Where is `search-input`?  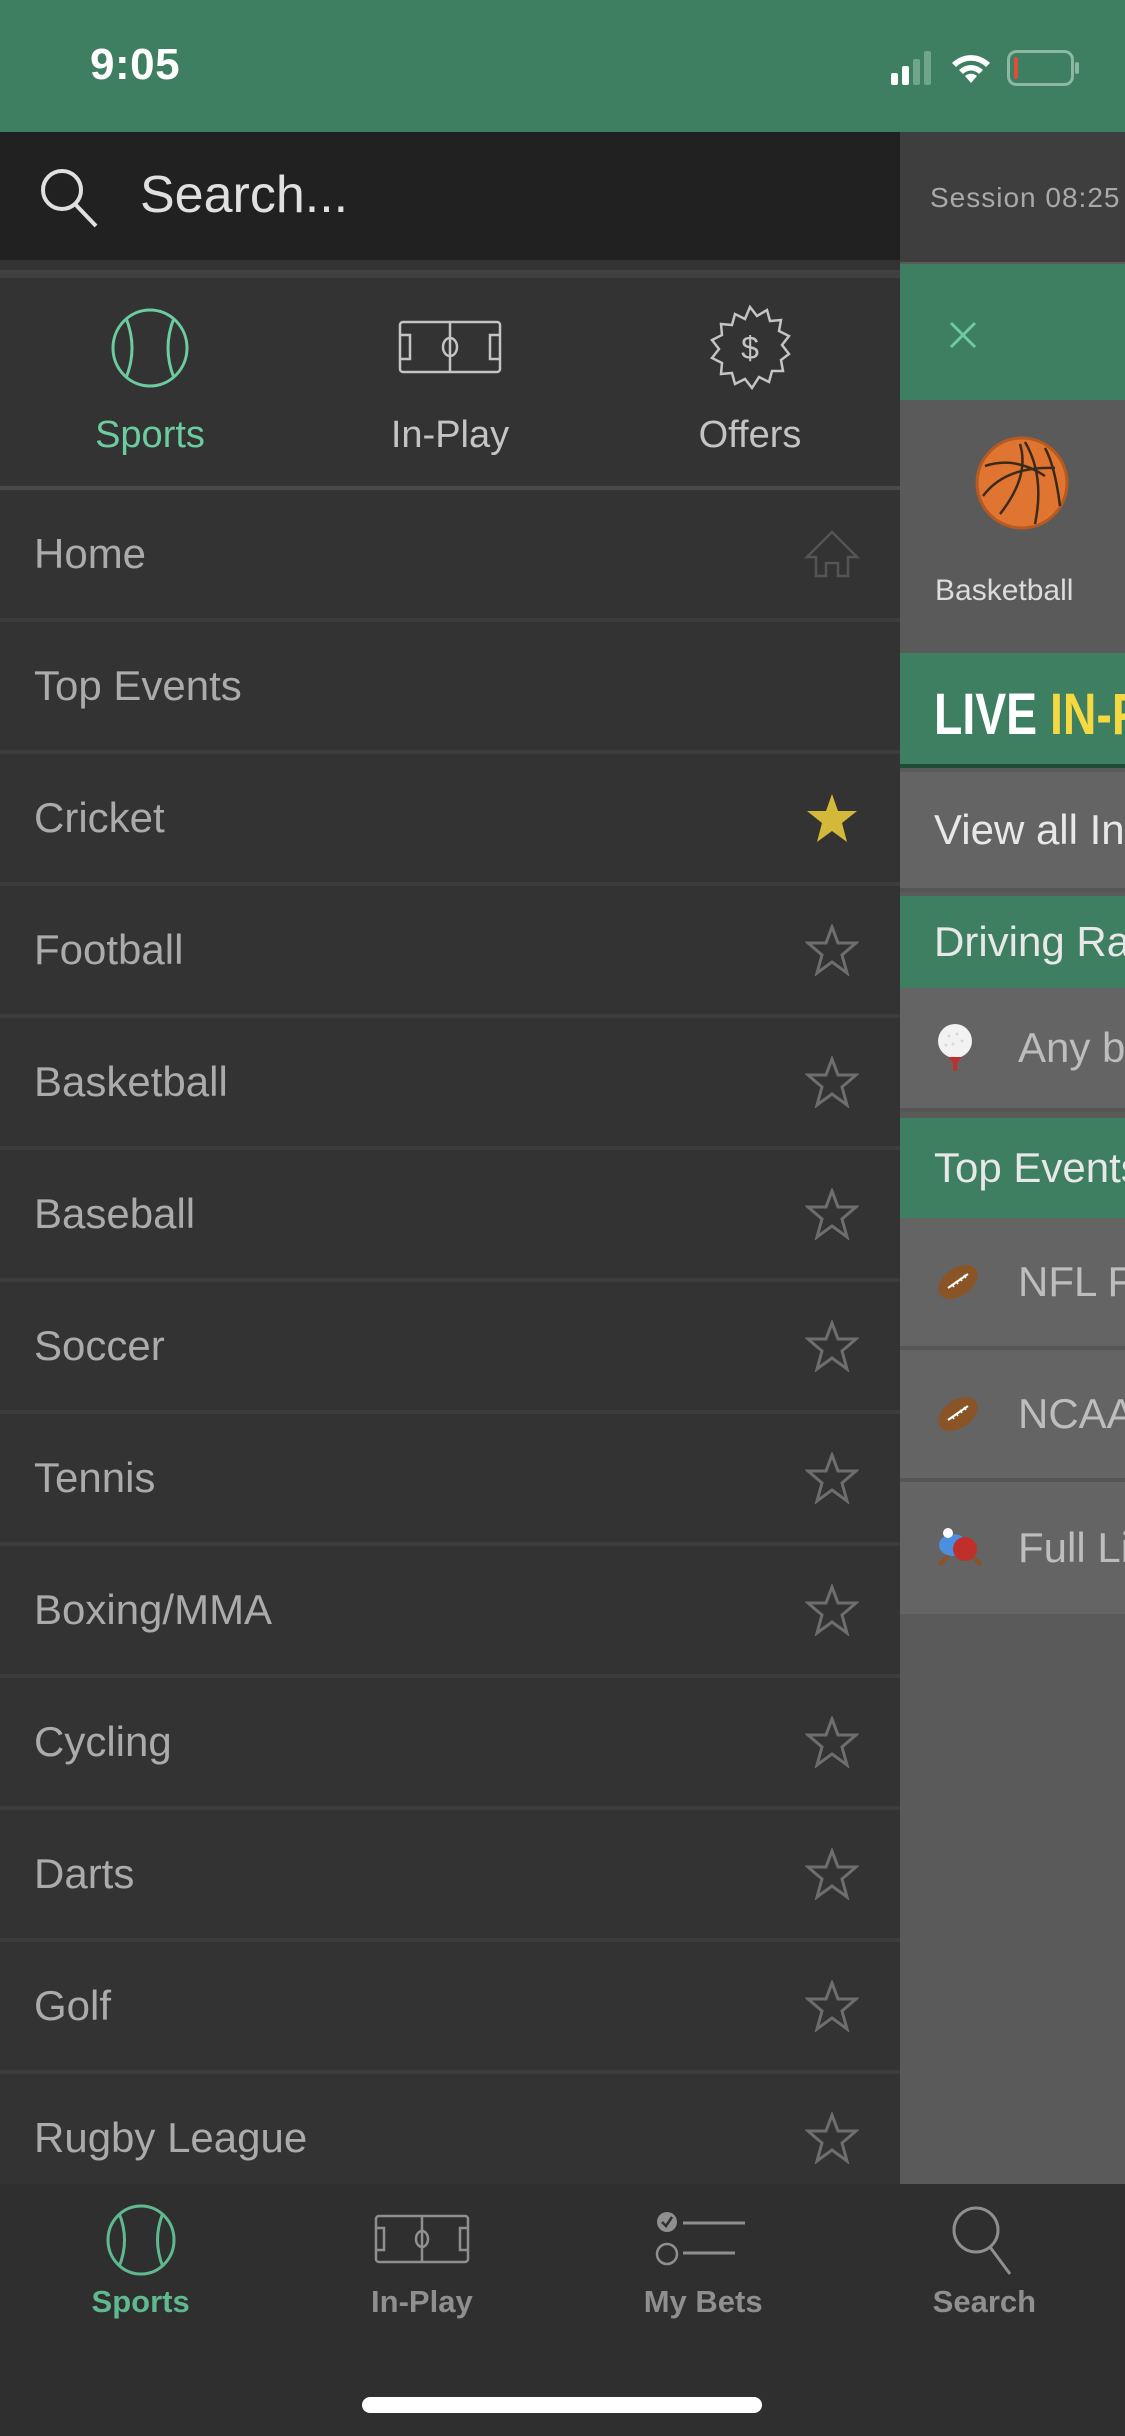
search-input is located at coordinates (490, 195).